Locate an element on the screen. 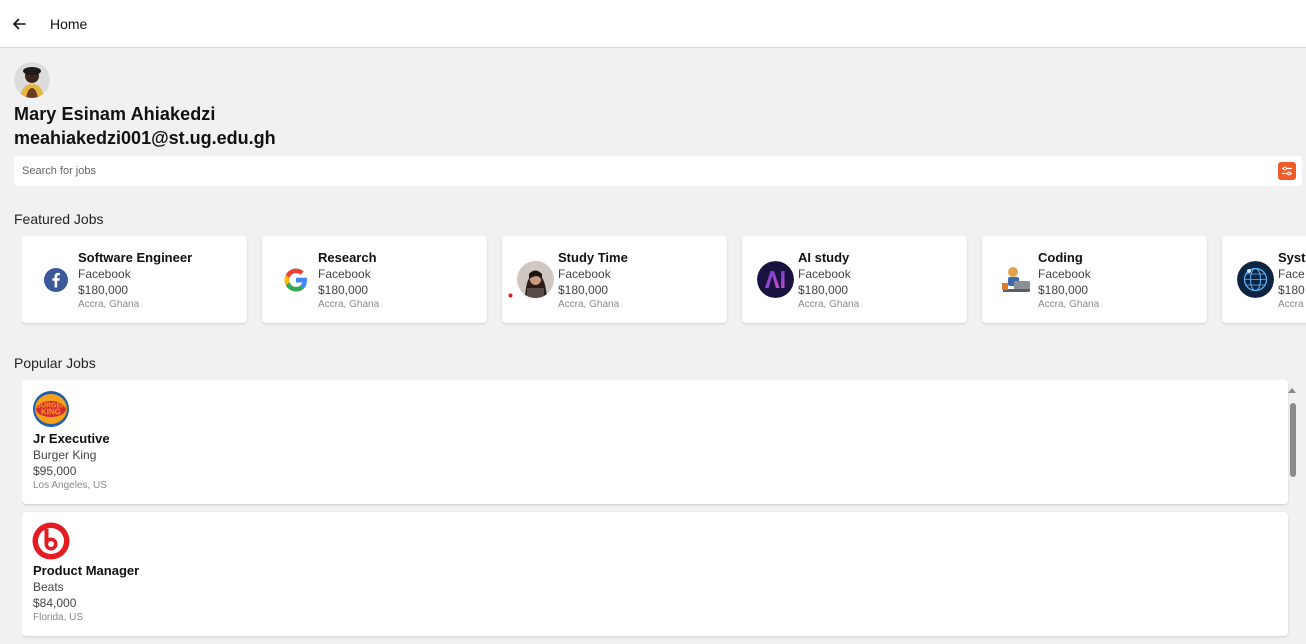  google-logo-icon is located at coordinates (295, 279).